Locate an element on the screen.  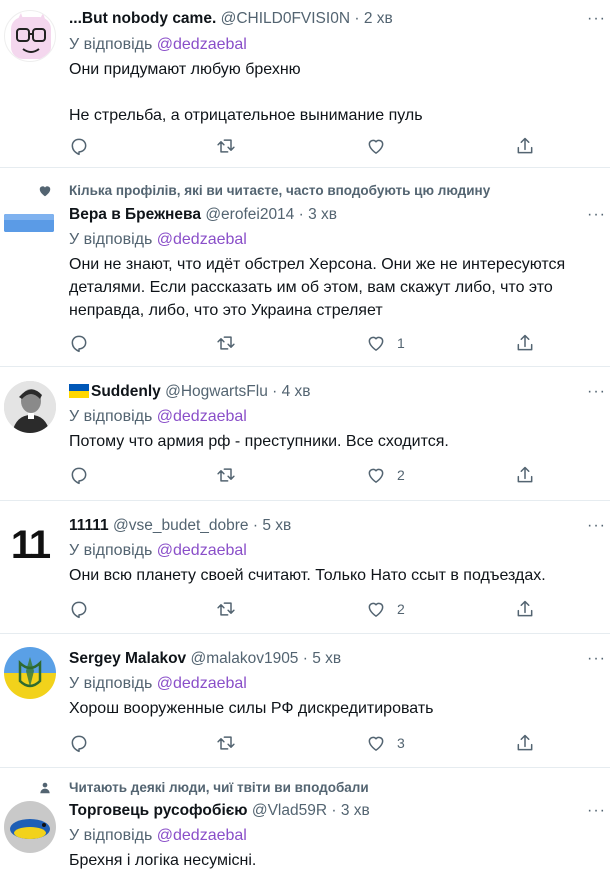
tweet-actions: 1 is located at coordinates (304, 344).